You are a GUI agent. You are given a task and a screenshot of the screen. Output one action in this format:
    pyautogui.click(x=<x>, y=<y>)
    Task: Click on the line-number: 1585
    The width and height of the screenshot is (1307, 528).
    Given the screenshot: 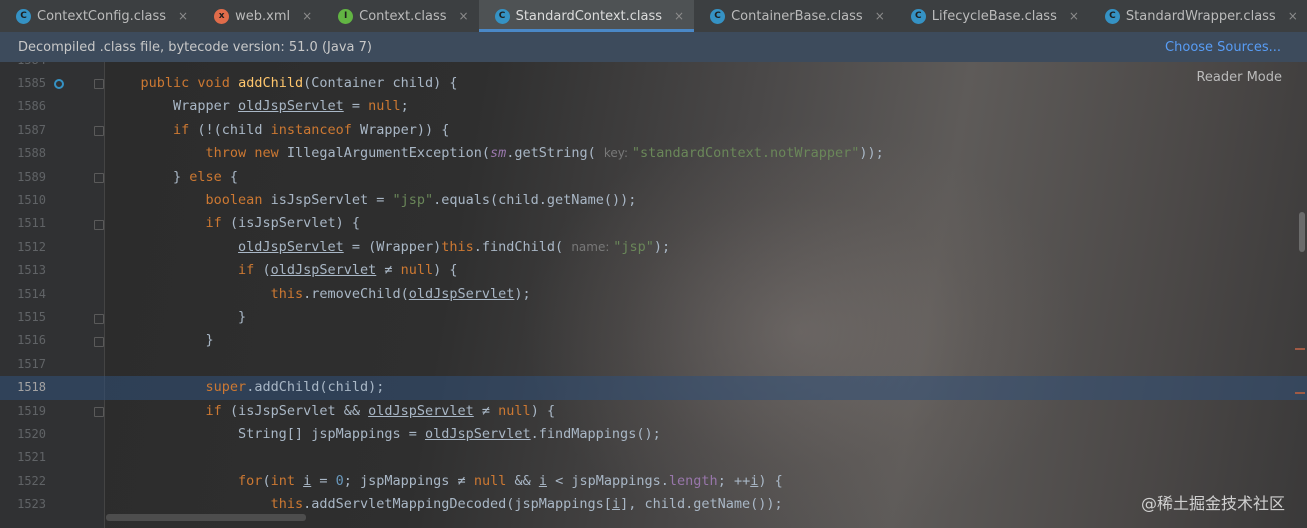 What is the action you would take?
    pyautogui.click(x=31, y=83)
    